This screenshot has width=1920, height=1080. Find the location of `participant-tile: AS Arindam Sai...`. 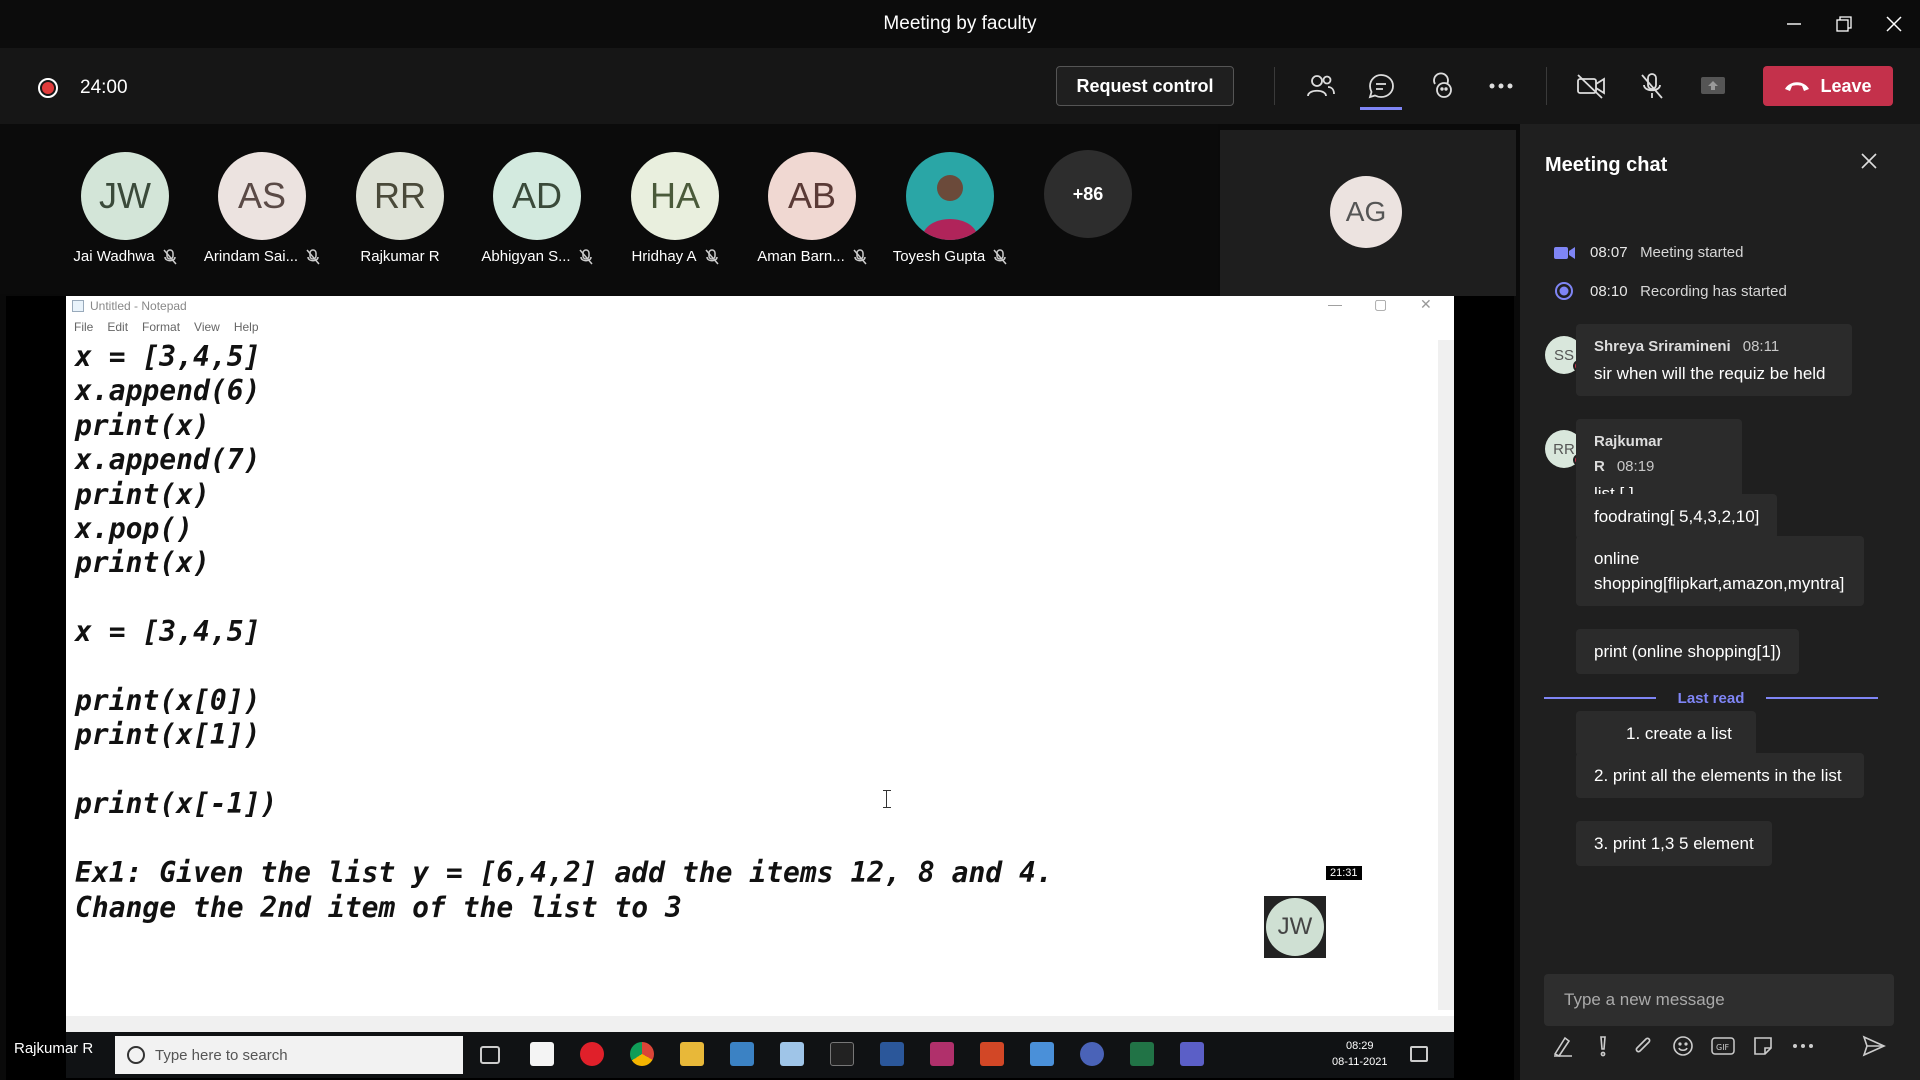

participant-tile: AS Arindam Sai... is located at coordinates (262, 208).